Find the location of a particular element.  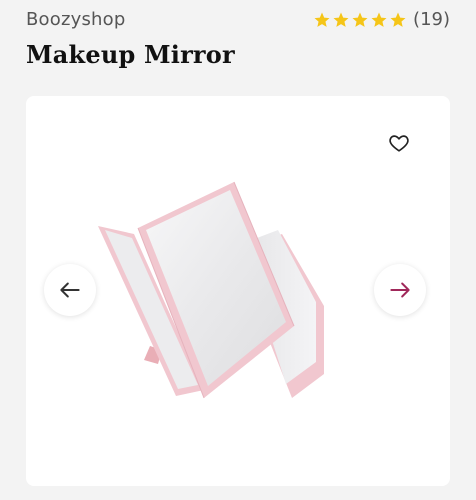

arrow-left-icon is located at coordinates (70, 290).